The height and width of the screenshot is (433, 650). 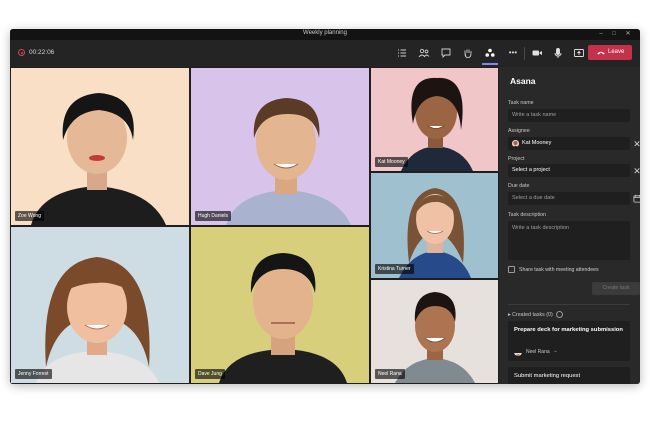 What do you see at coordinates (402, 53) in the screenshot?
I see `participants-list-icon` at bounding box center [402, 53].